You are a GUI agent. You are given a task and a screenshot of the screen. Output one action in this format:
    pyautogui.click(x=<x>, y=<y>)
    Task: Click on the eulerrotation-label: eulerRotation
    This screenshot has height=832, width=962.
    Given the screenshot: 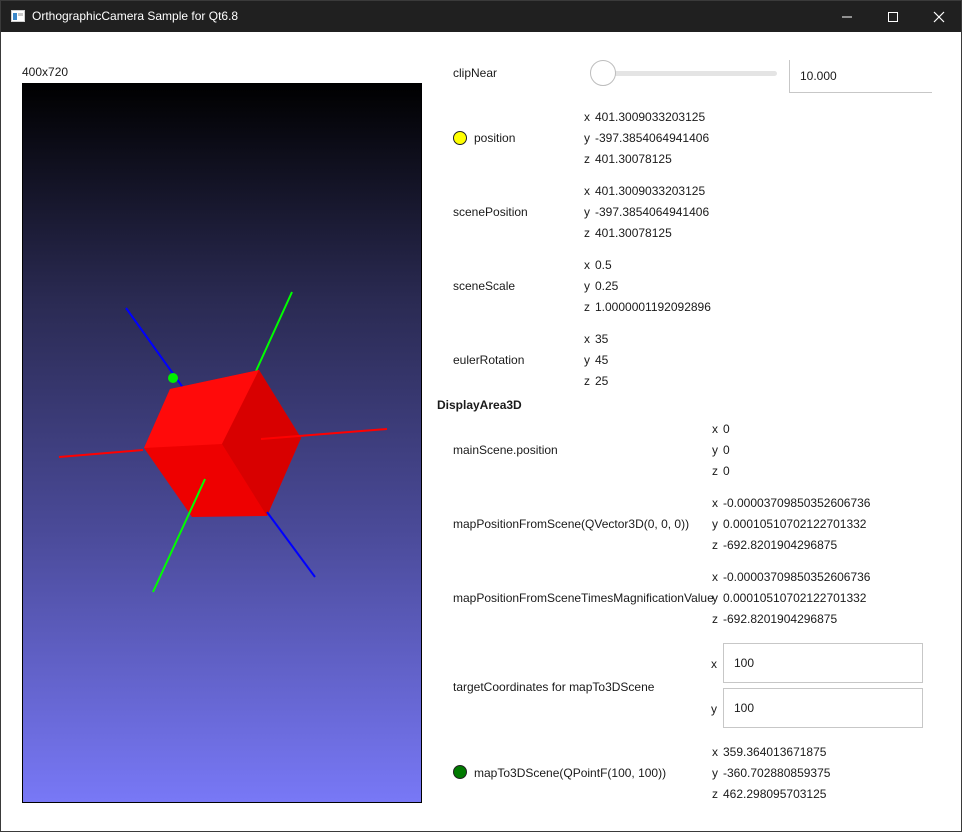 What is the action you would take?
    pyautogui.click(x=489, y=360)
    